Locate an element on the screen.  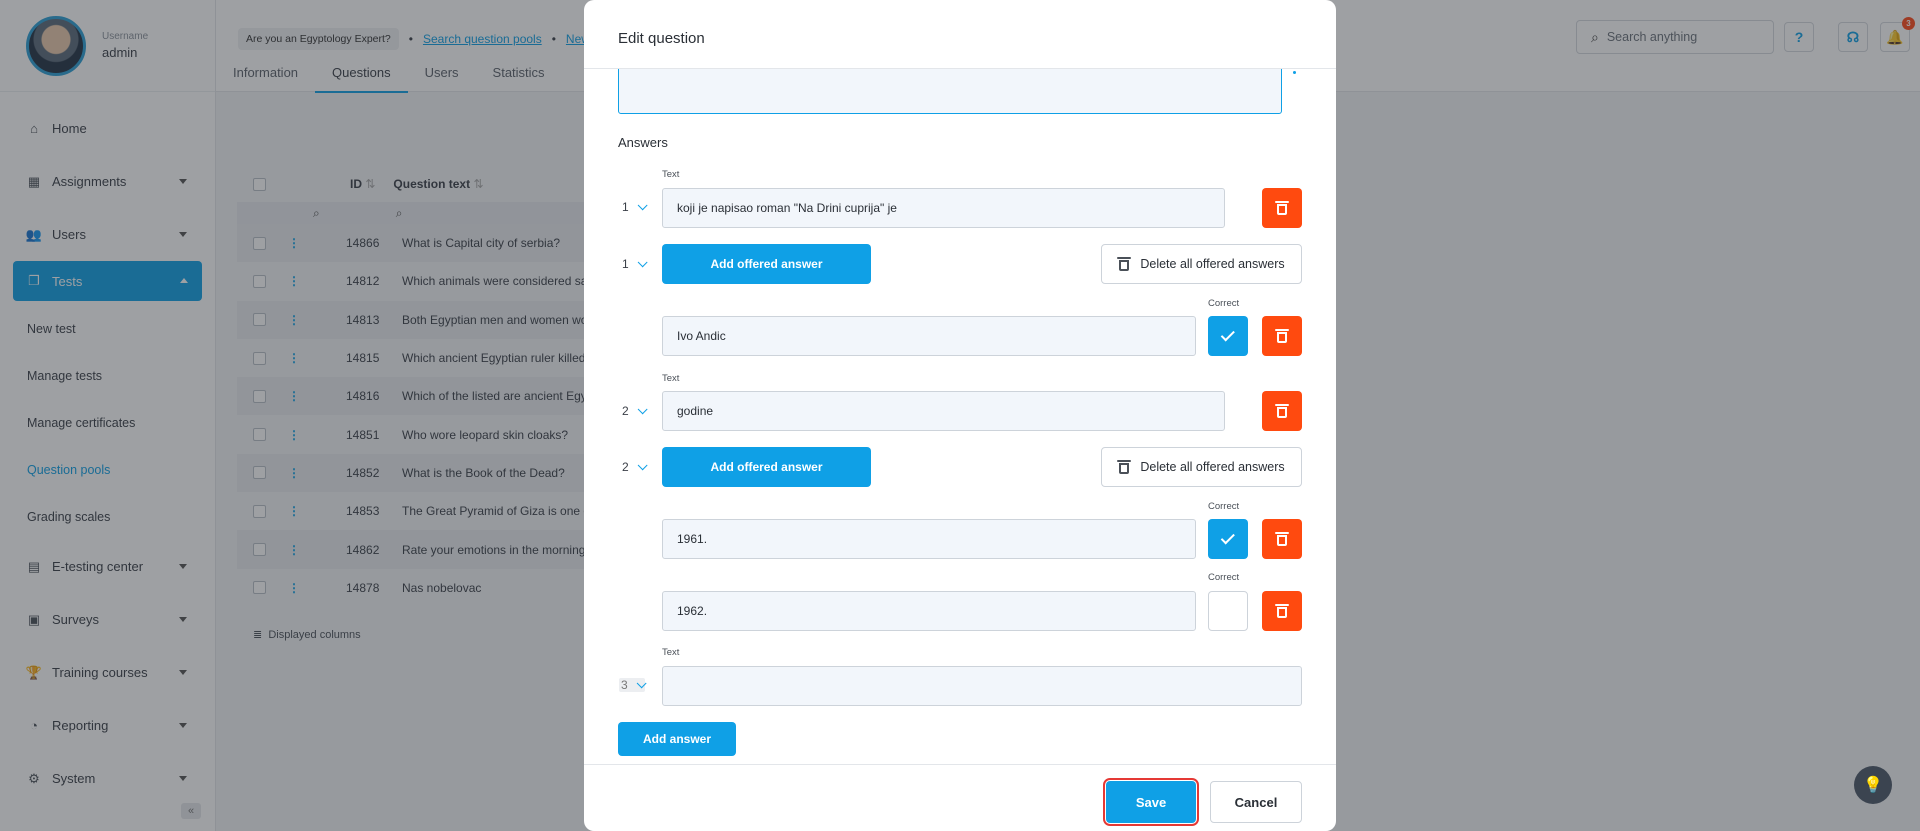
dialog-title: Edit question is located at coordinates (960, 34).